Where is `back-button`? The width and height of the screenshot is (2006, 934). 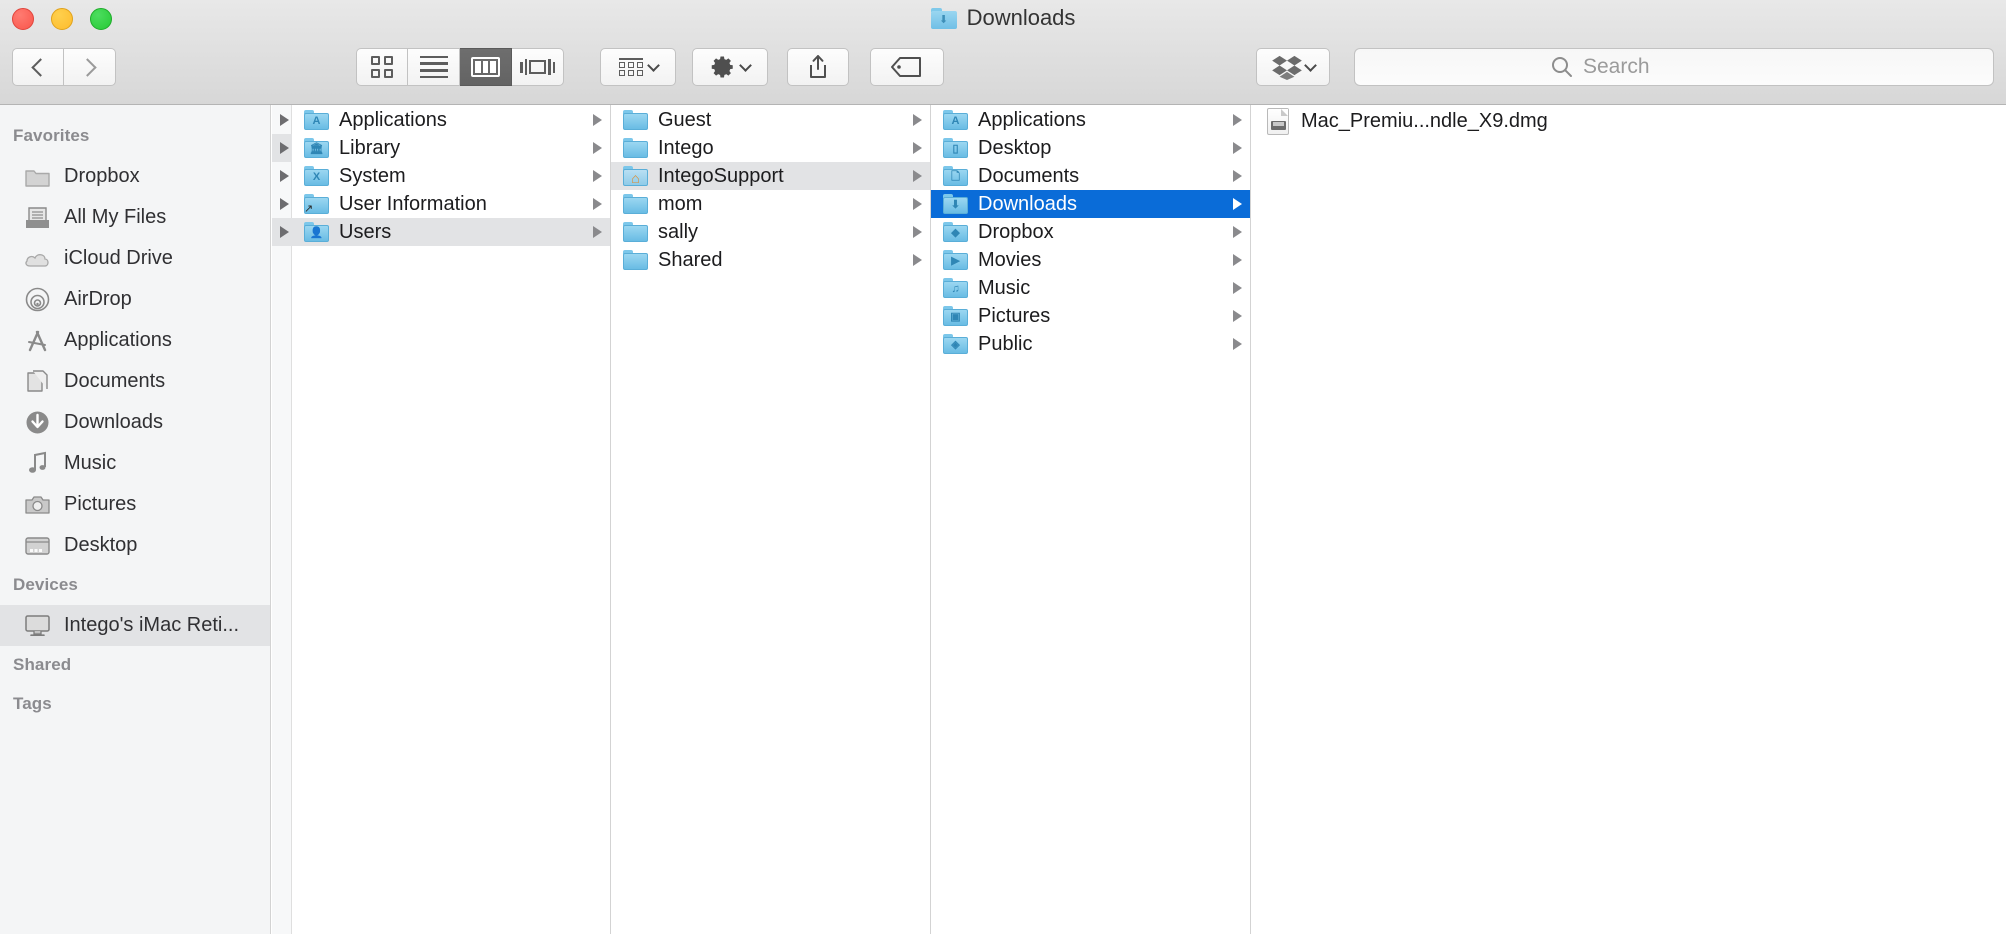 back-button is located at coordinates (38, 67).